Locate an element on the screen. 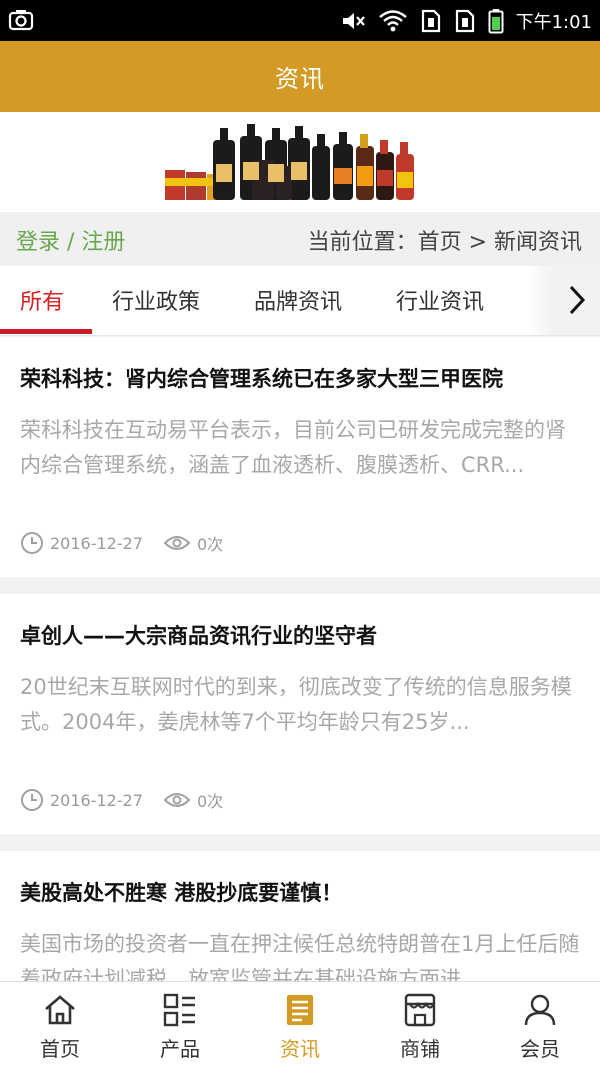 The image size is (600, 1067). article-title: 卓创人——大宗商品资讯行业的坚守者 is located at coordinates (297, 635).